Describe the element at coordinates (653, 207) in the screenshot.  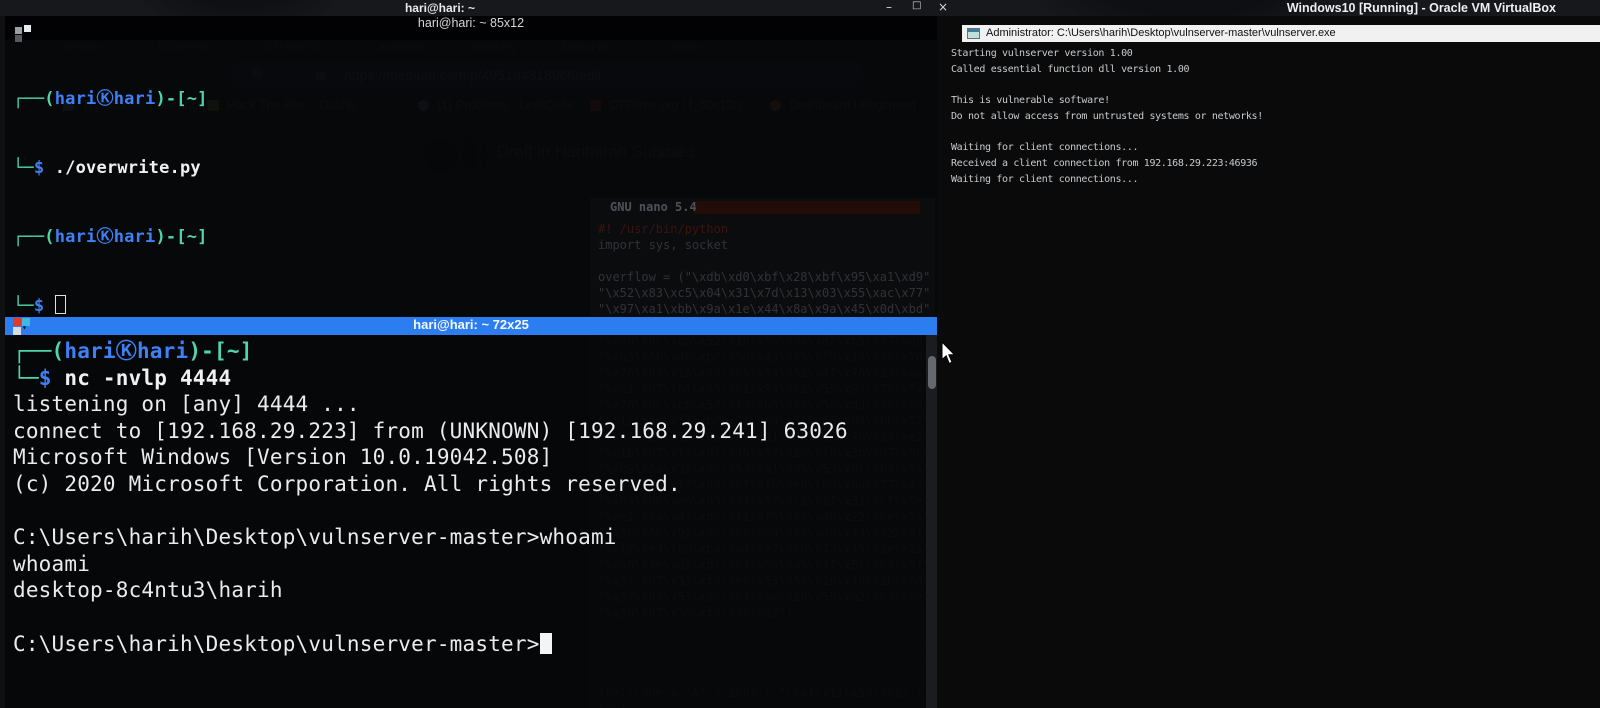
I see `nano-version-label: GNU nano 5.4` at that location.